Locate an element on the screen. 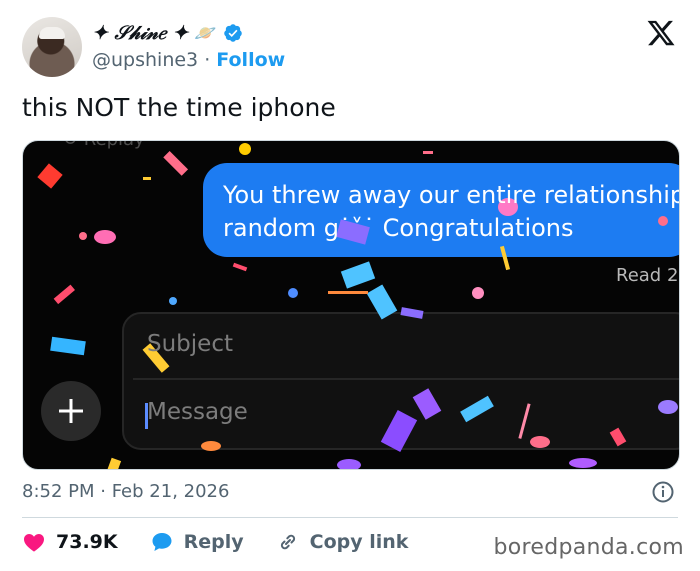 The image size is (700, 571). action-bar: 73.9K Reply Copy link is located at coordinates (231, 542).